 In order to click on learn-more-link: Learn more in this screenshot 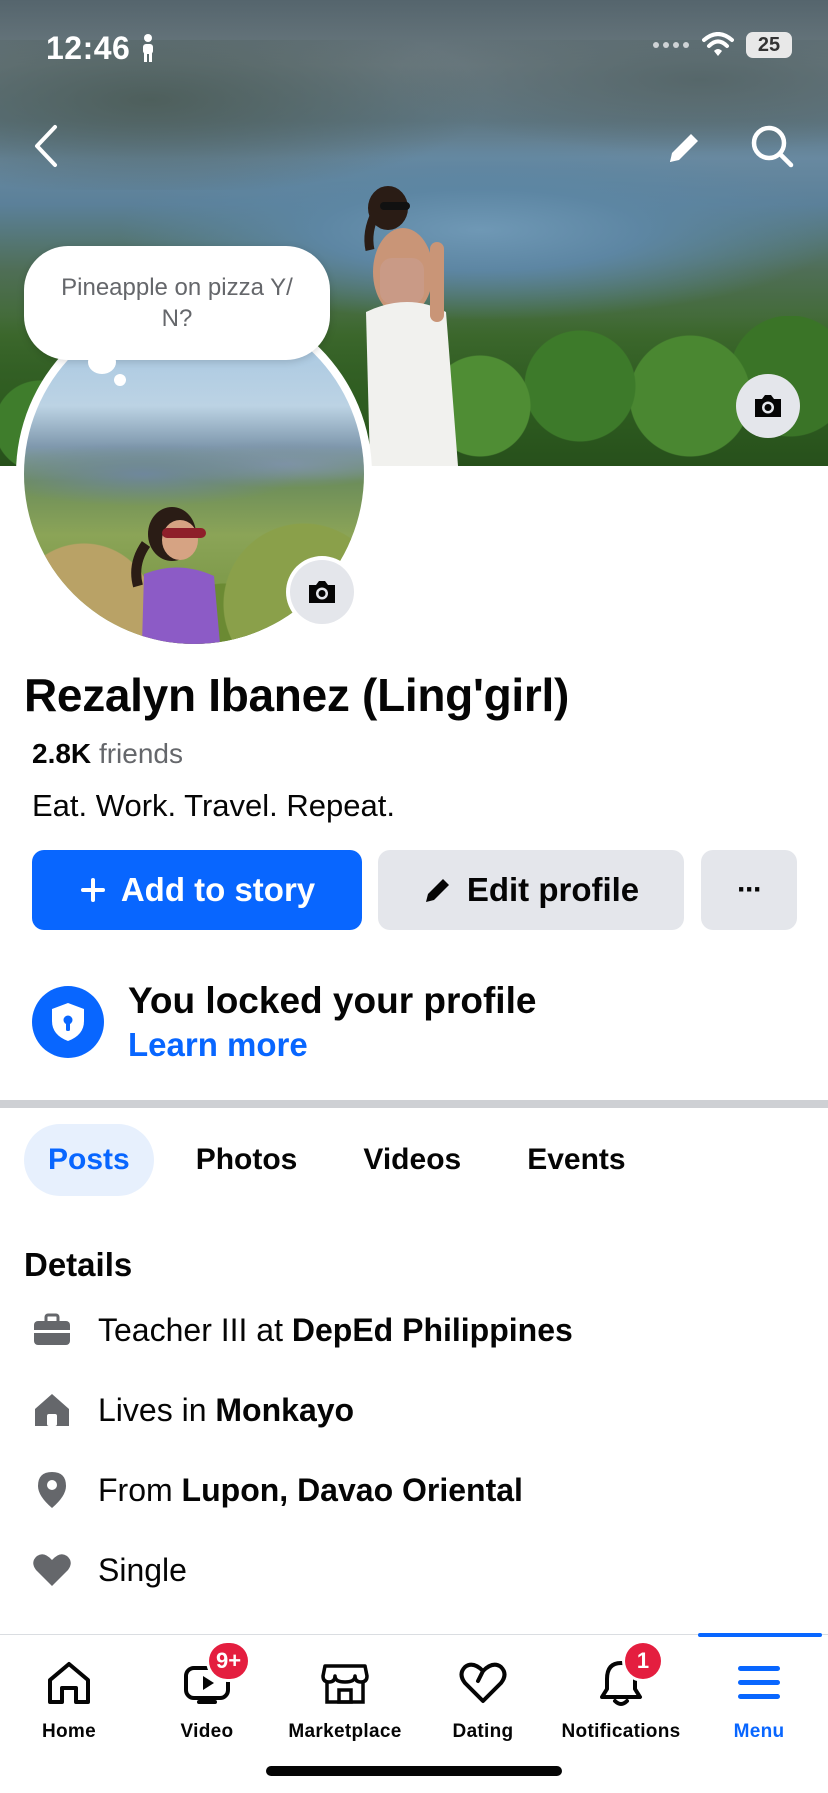, I will do `click(218, 1045)`.